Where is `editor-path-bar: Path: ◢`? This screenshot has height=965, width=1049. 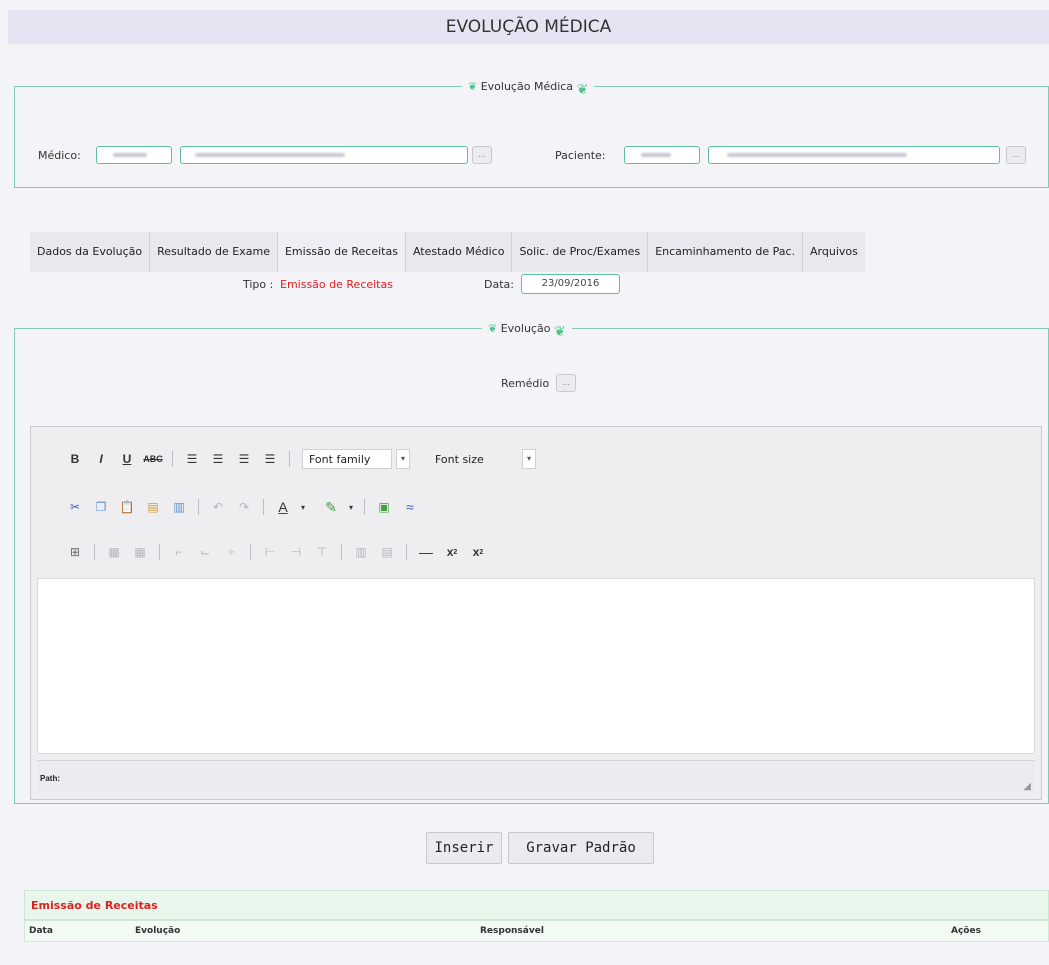 editor-path-bar: Path: ◢ is located at coordinates (536, 777).